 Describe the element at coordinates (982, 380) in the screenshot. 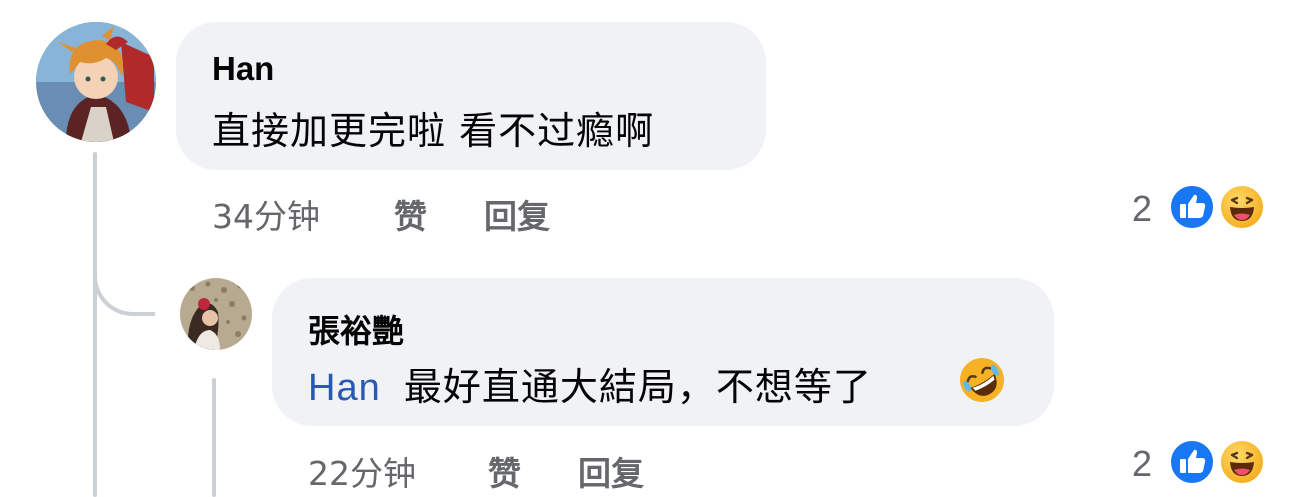

I see `rolling-on-floor-laughing-emoji` at that location.